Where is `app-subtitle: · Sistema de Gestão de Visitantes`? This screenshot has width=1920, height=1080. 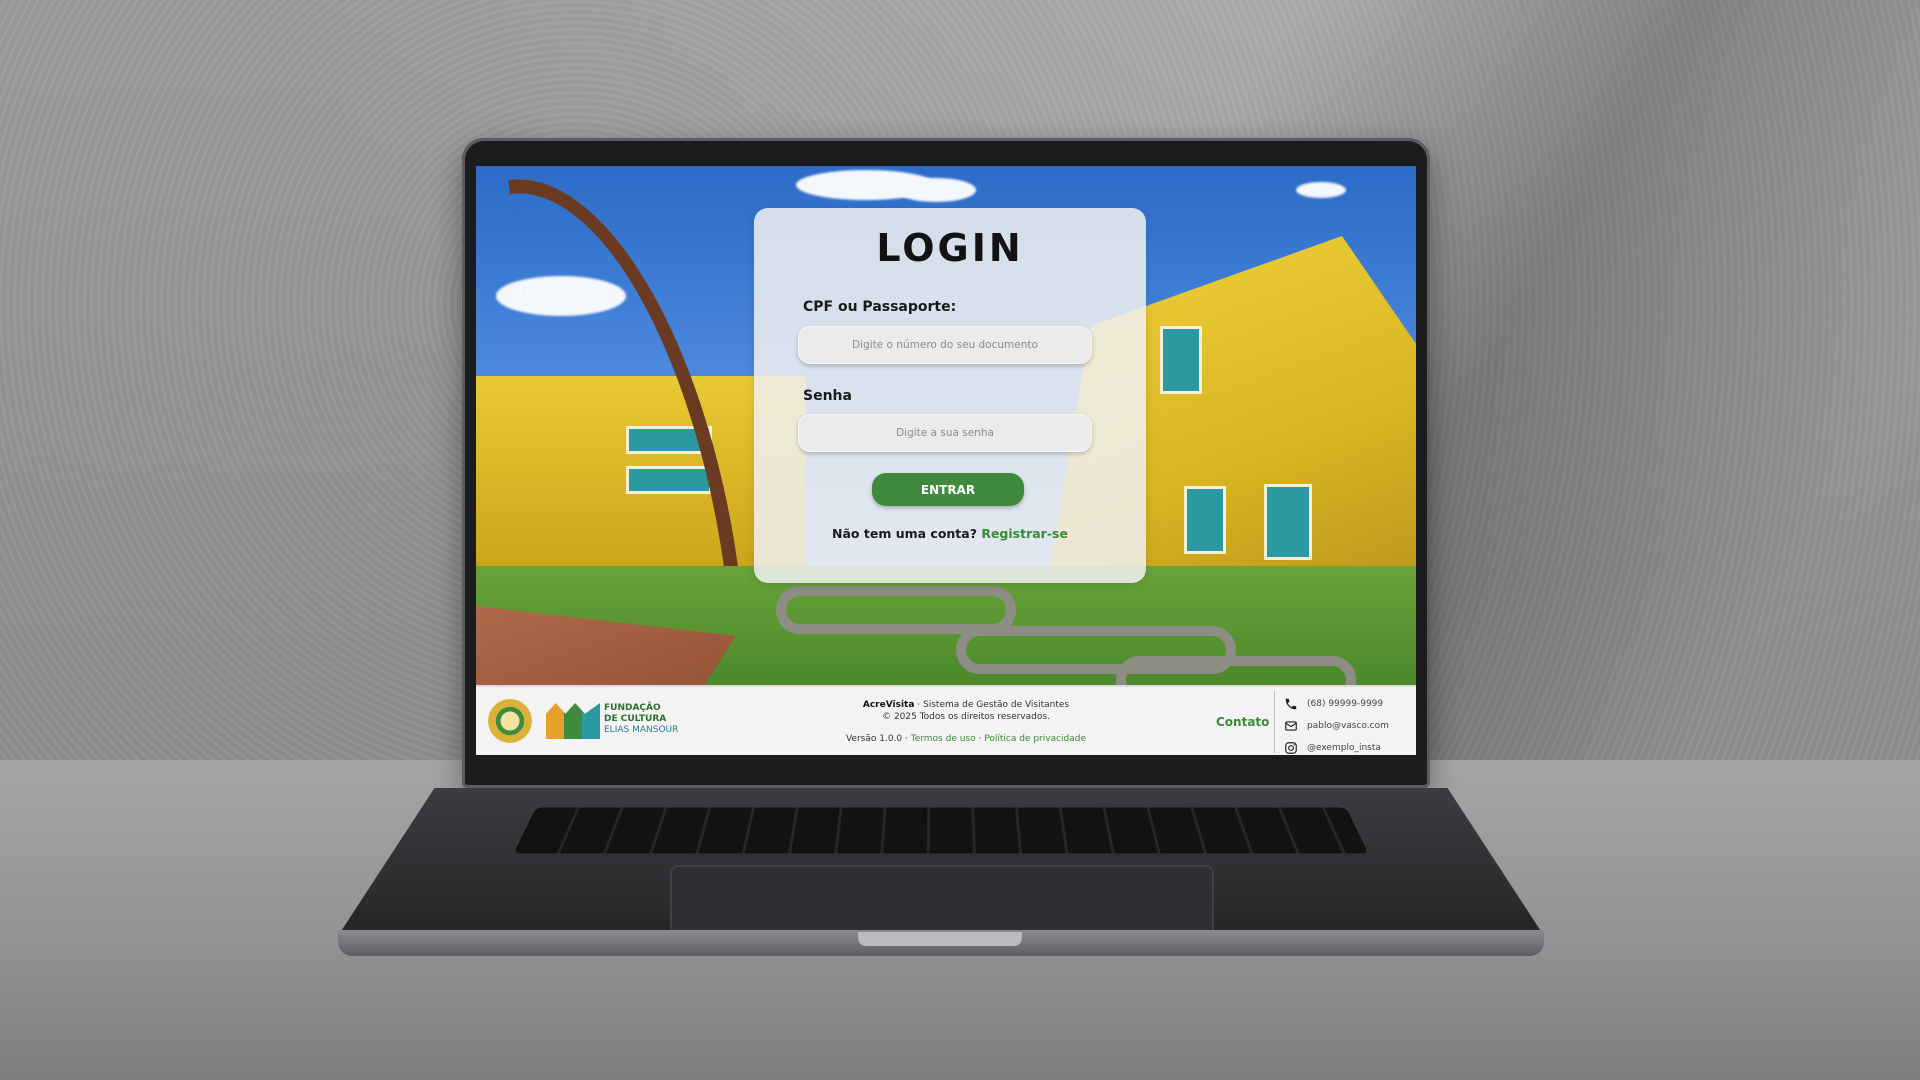
app-subtitle: · Sistema de Gestão de Visitantes is located at coordinates (993, 705).